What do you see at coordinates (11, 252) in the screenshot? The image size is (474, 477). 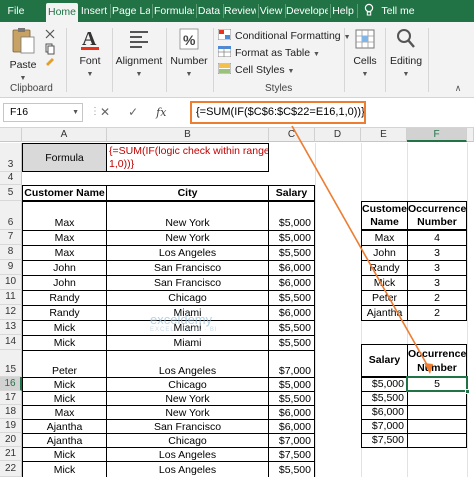 I see `row-header-8: 8` at bounding box center [11, 252].